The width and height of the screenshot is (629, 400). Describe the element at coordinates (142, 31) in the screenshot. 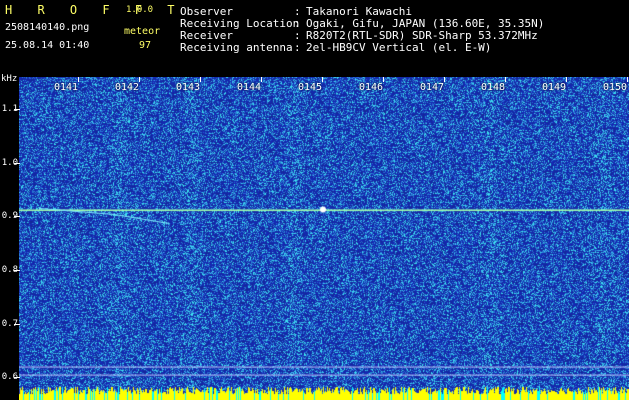

I see `detector-label: meteor` at that location.